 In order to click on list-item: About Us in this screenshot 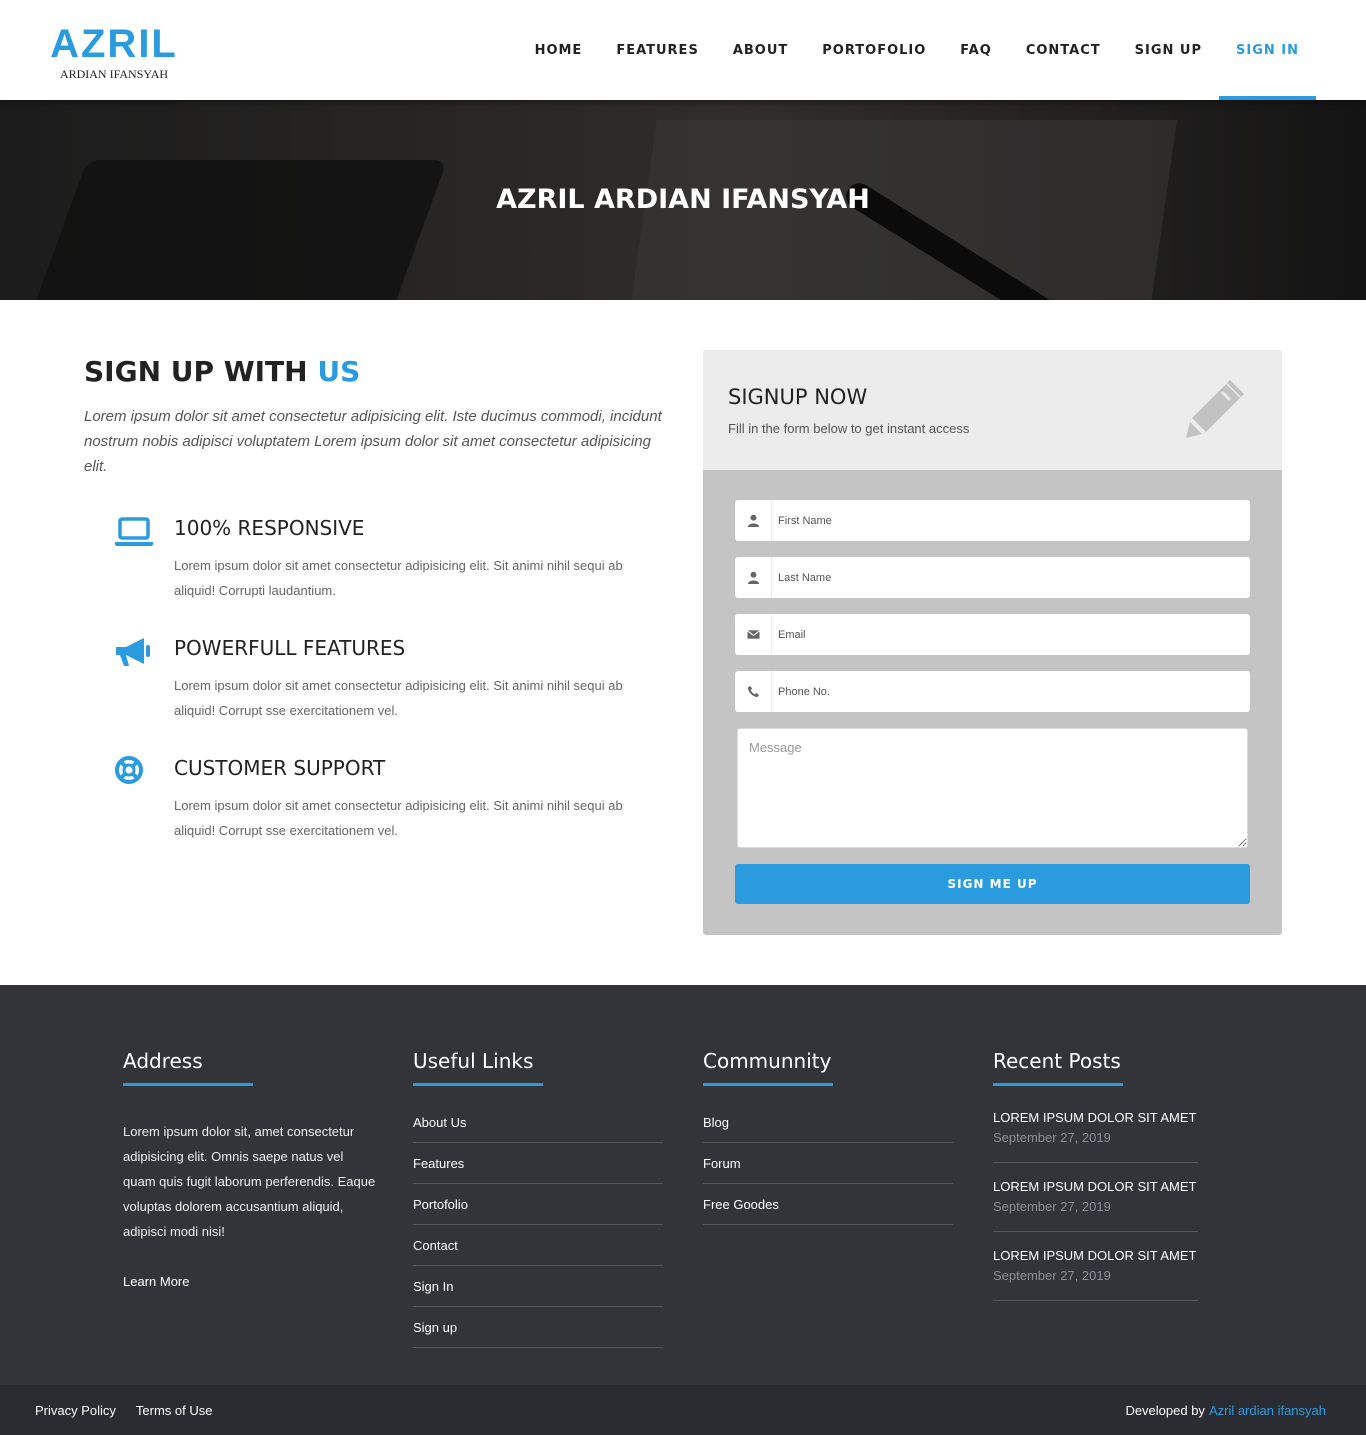, I will do `click(538, 1122)`.